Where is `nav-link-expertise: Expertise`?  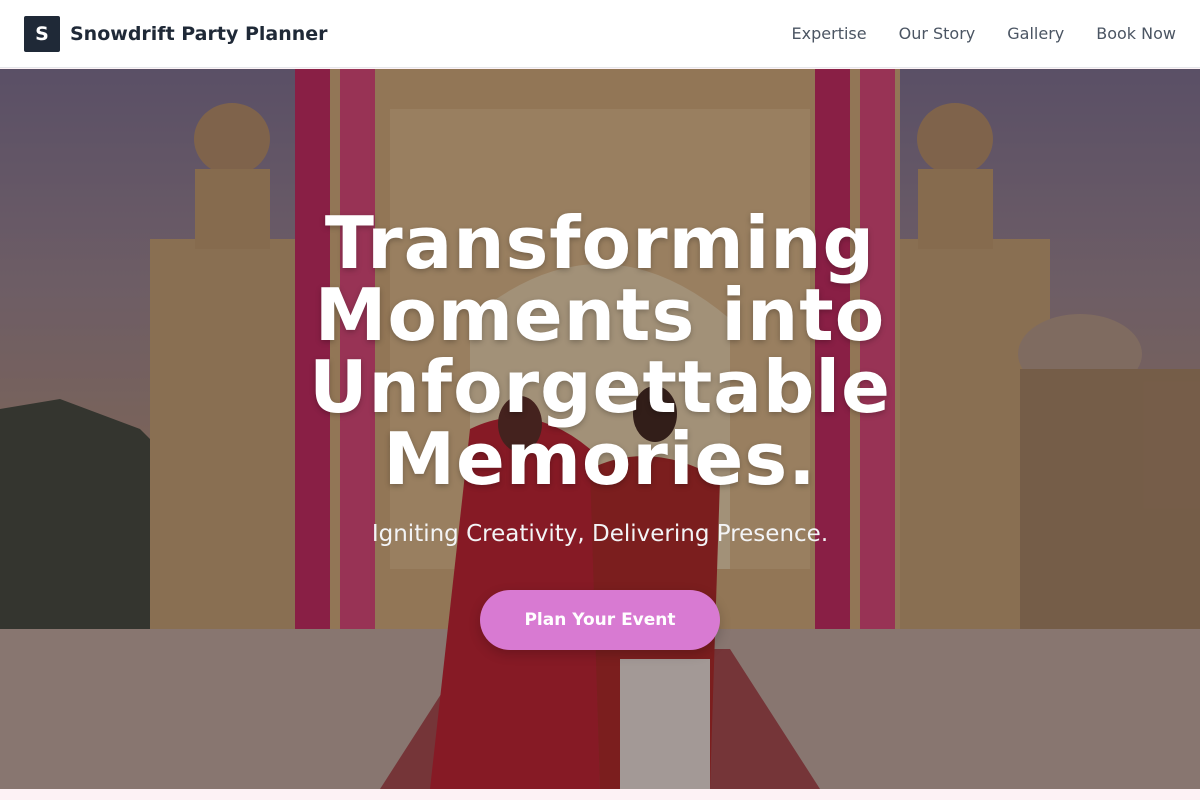 nav-link-expertise: Expertise is located at coordinates (829, 33).